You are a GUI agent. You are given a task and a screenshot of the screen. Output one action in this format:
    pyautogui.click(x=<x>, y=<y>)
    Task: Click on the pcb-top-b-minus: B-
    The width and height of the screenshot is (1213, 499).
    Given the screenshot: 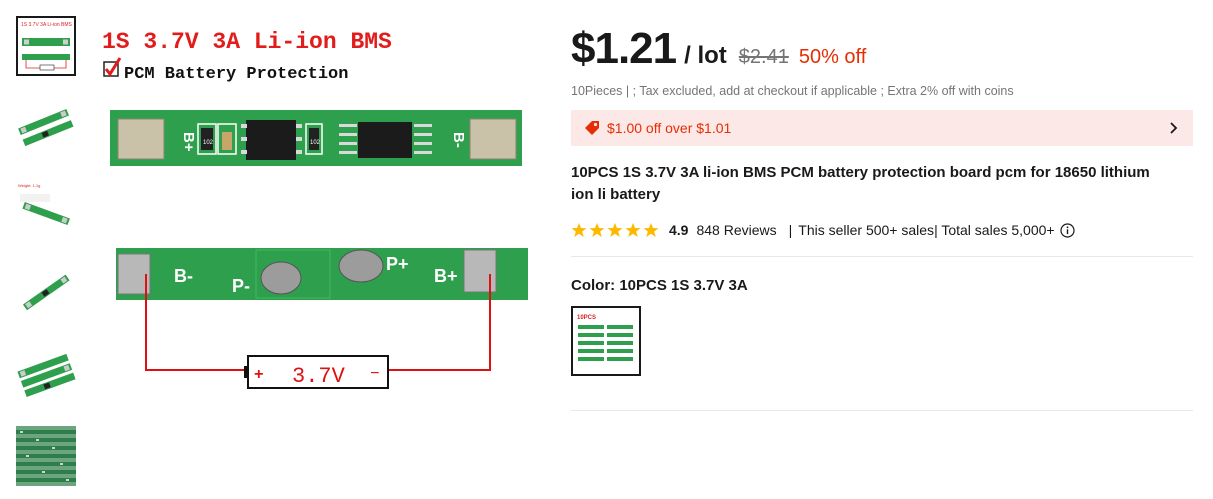 What is the action you would take?
    pyautogui.click(x=458, y=140)
    